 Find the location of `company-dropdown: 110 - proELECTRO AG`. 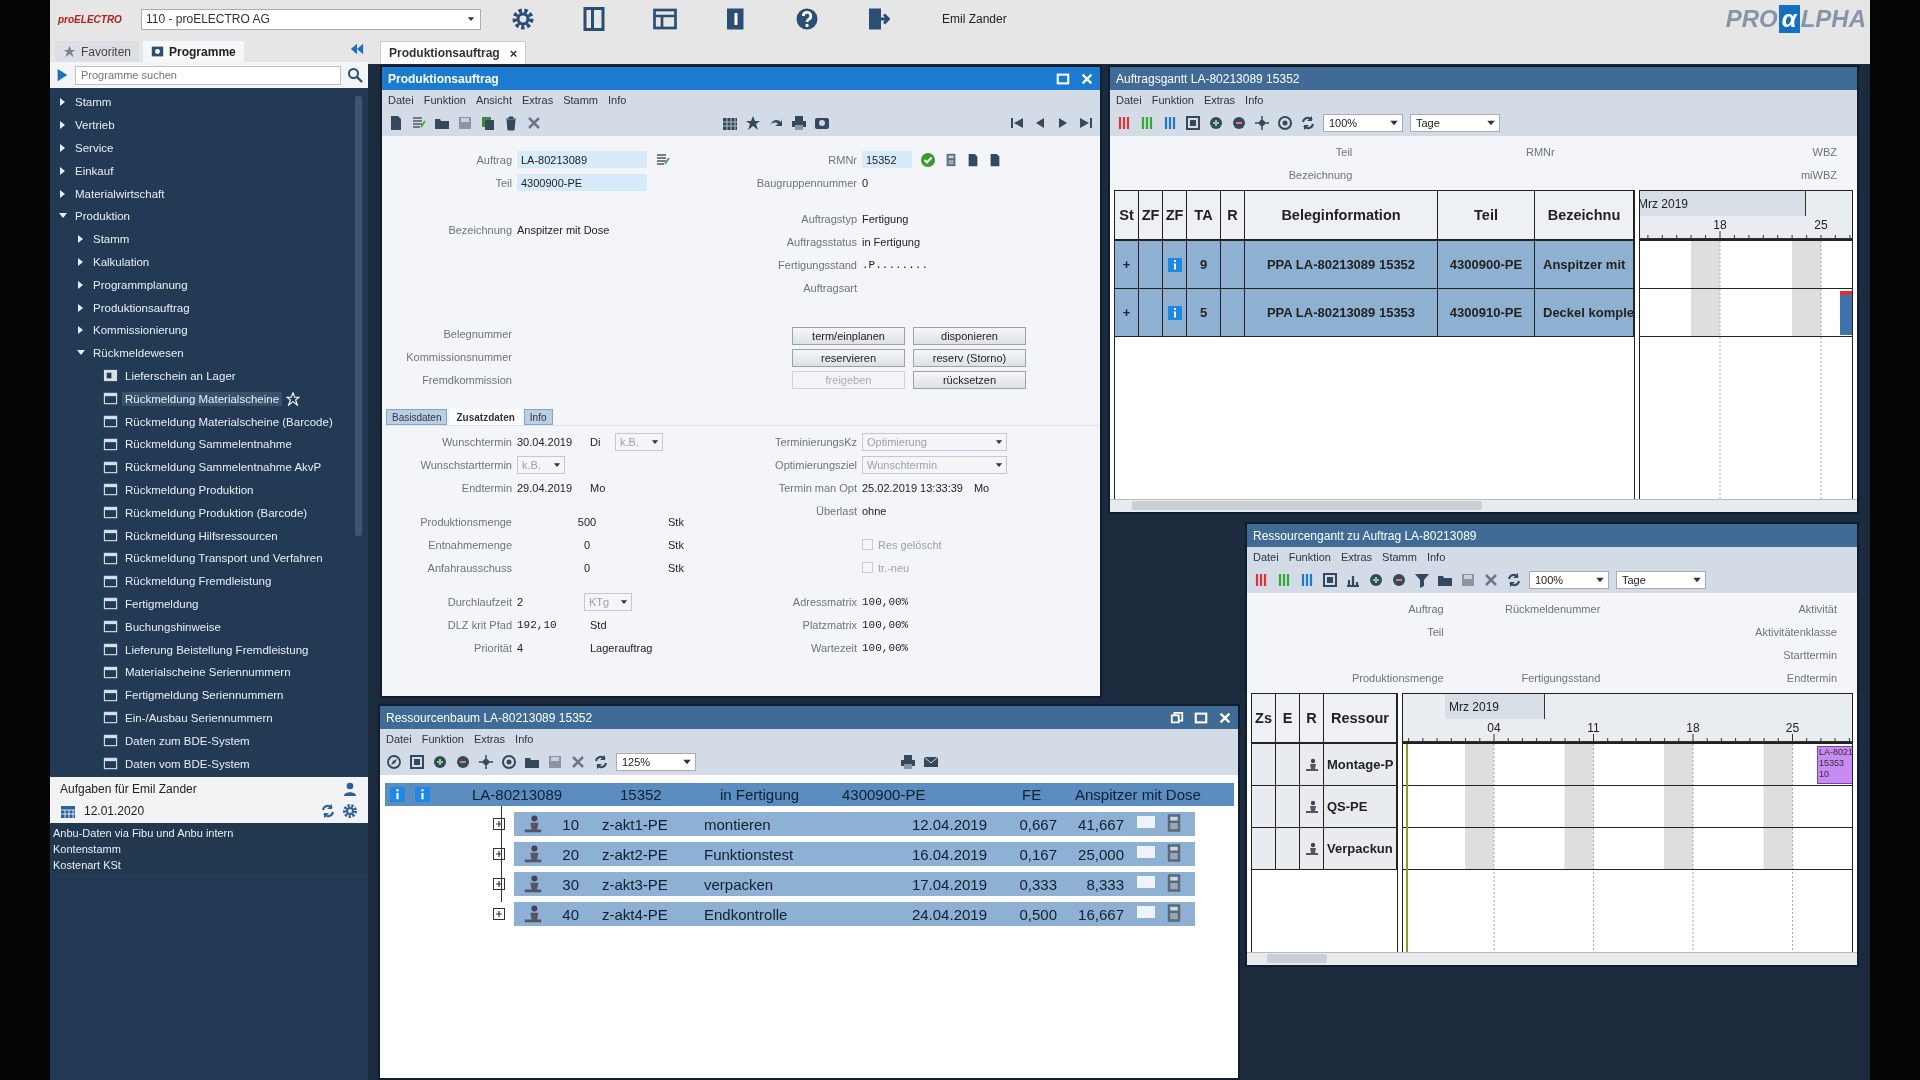

company-dropdown: 110 - proELECTRO AG is located at coordinates (311, 19).